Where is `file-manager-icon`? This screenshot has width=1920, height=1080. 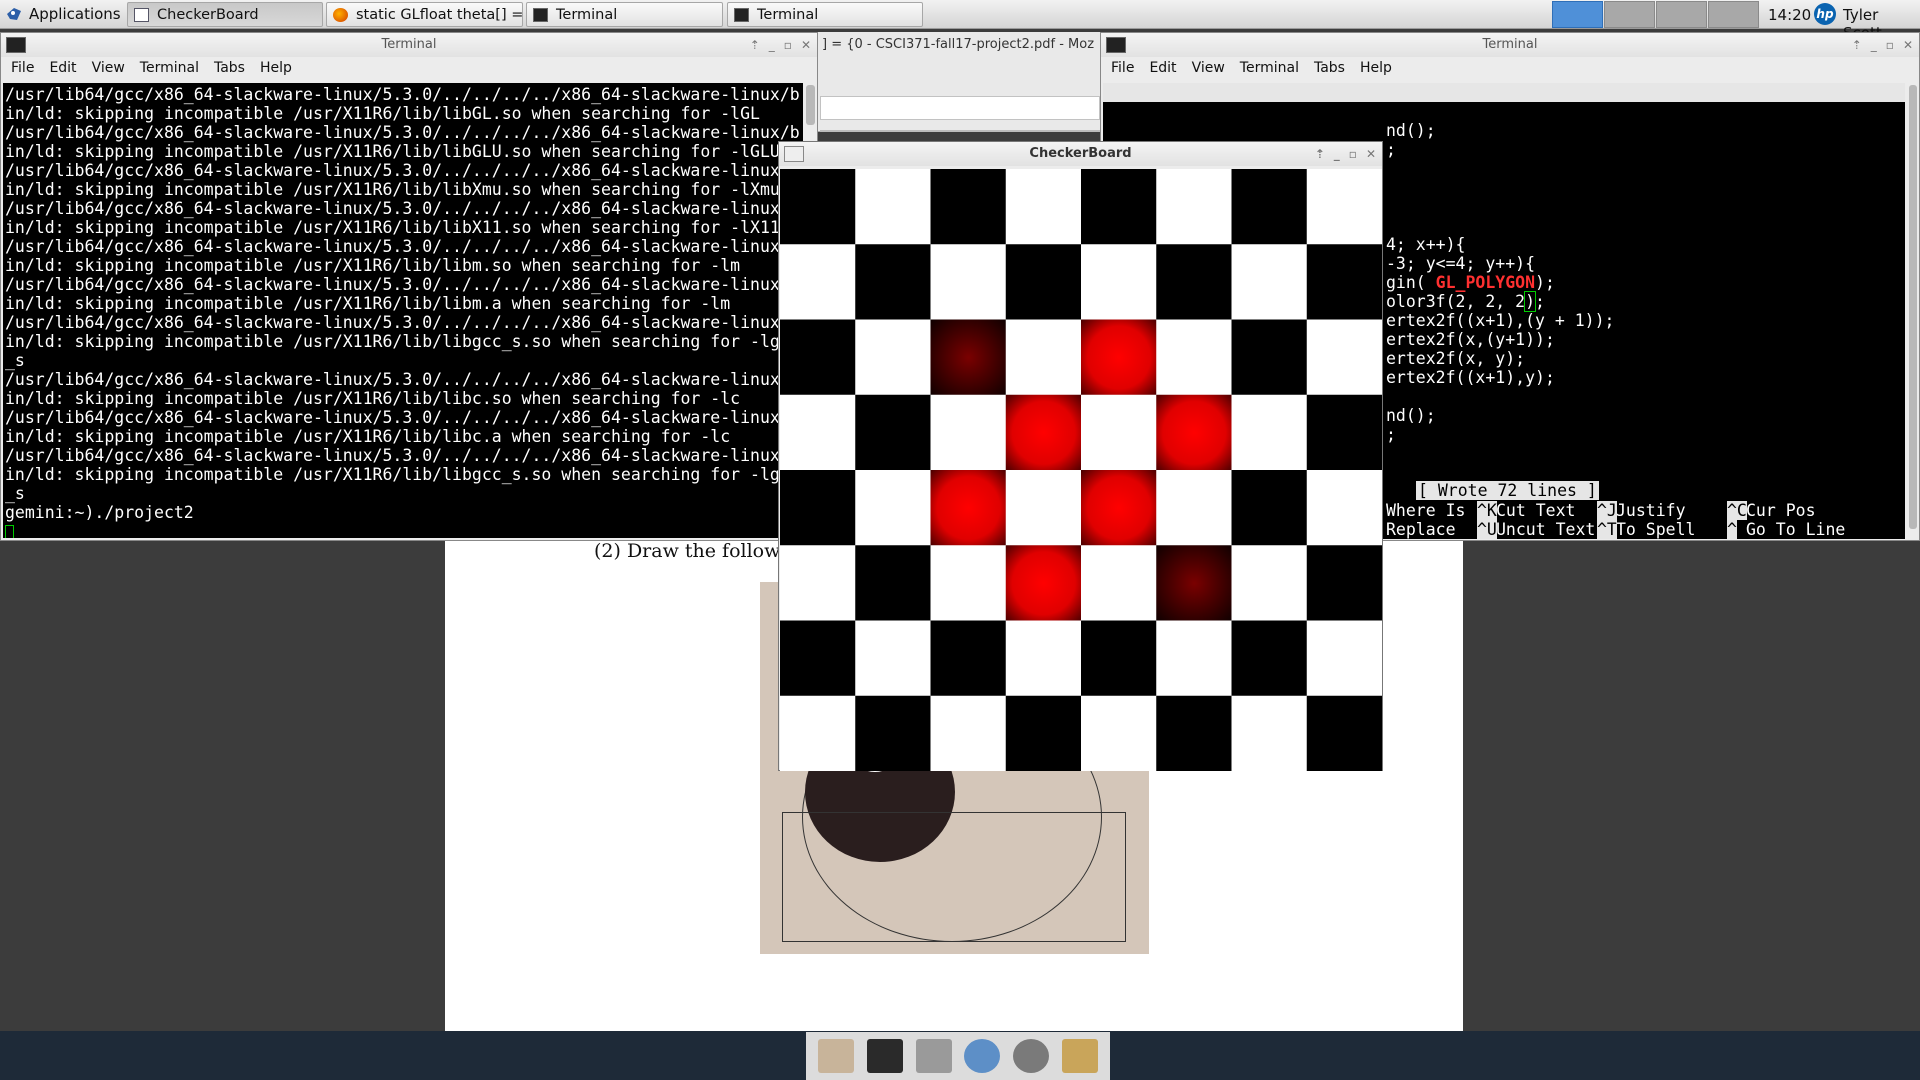
file-manager-icon is located at coordinates (933, 1056).